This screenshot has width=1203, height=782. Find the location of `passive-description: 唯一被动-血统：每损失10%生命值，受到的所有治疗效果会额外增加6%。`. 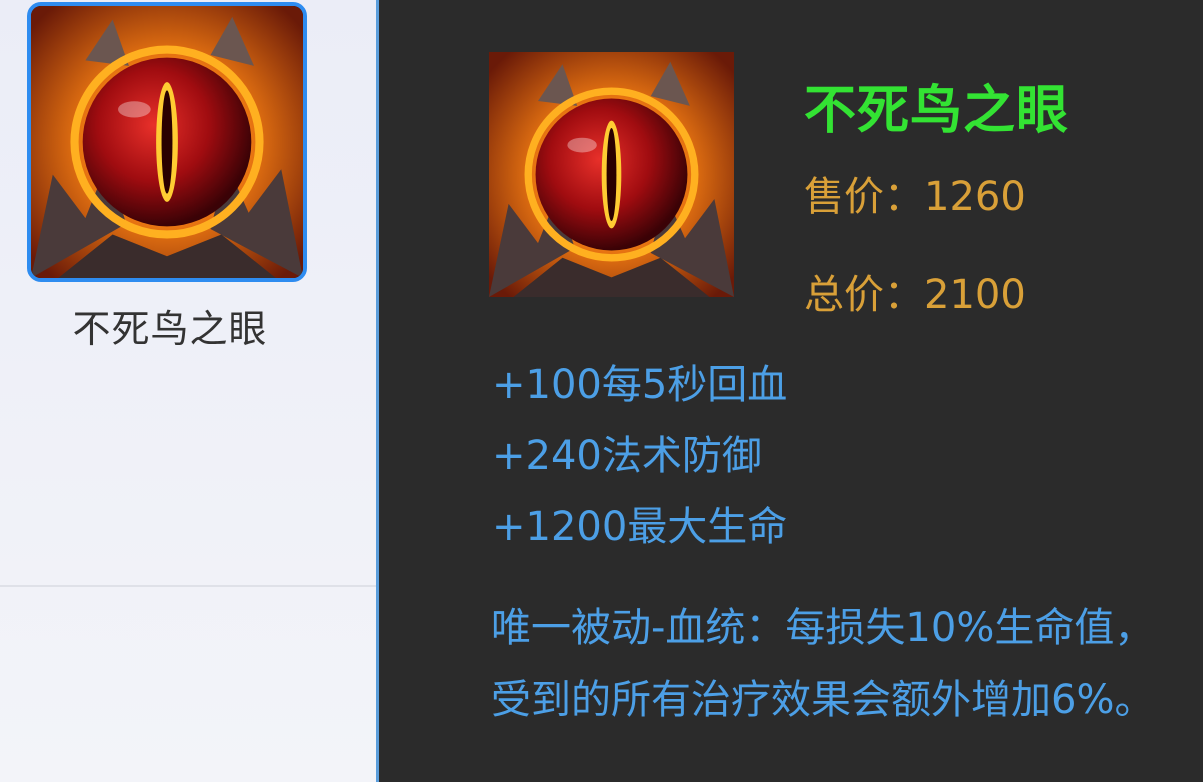

passive-description: 唯一被动-血统：每损失10%生命值，受到的所有治疗效果会额外增加6%。 is located at coordinates (823, 664).